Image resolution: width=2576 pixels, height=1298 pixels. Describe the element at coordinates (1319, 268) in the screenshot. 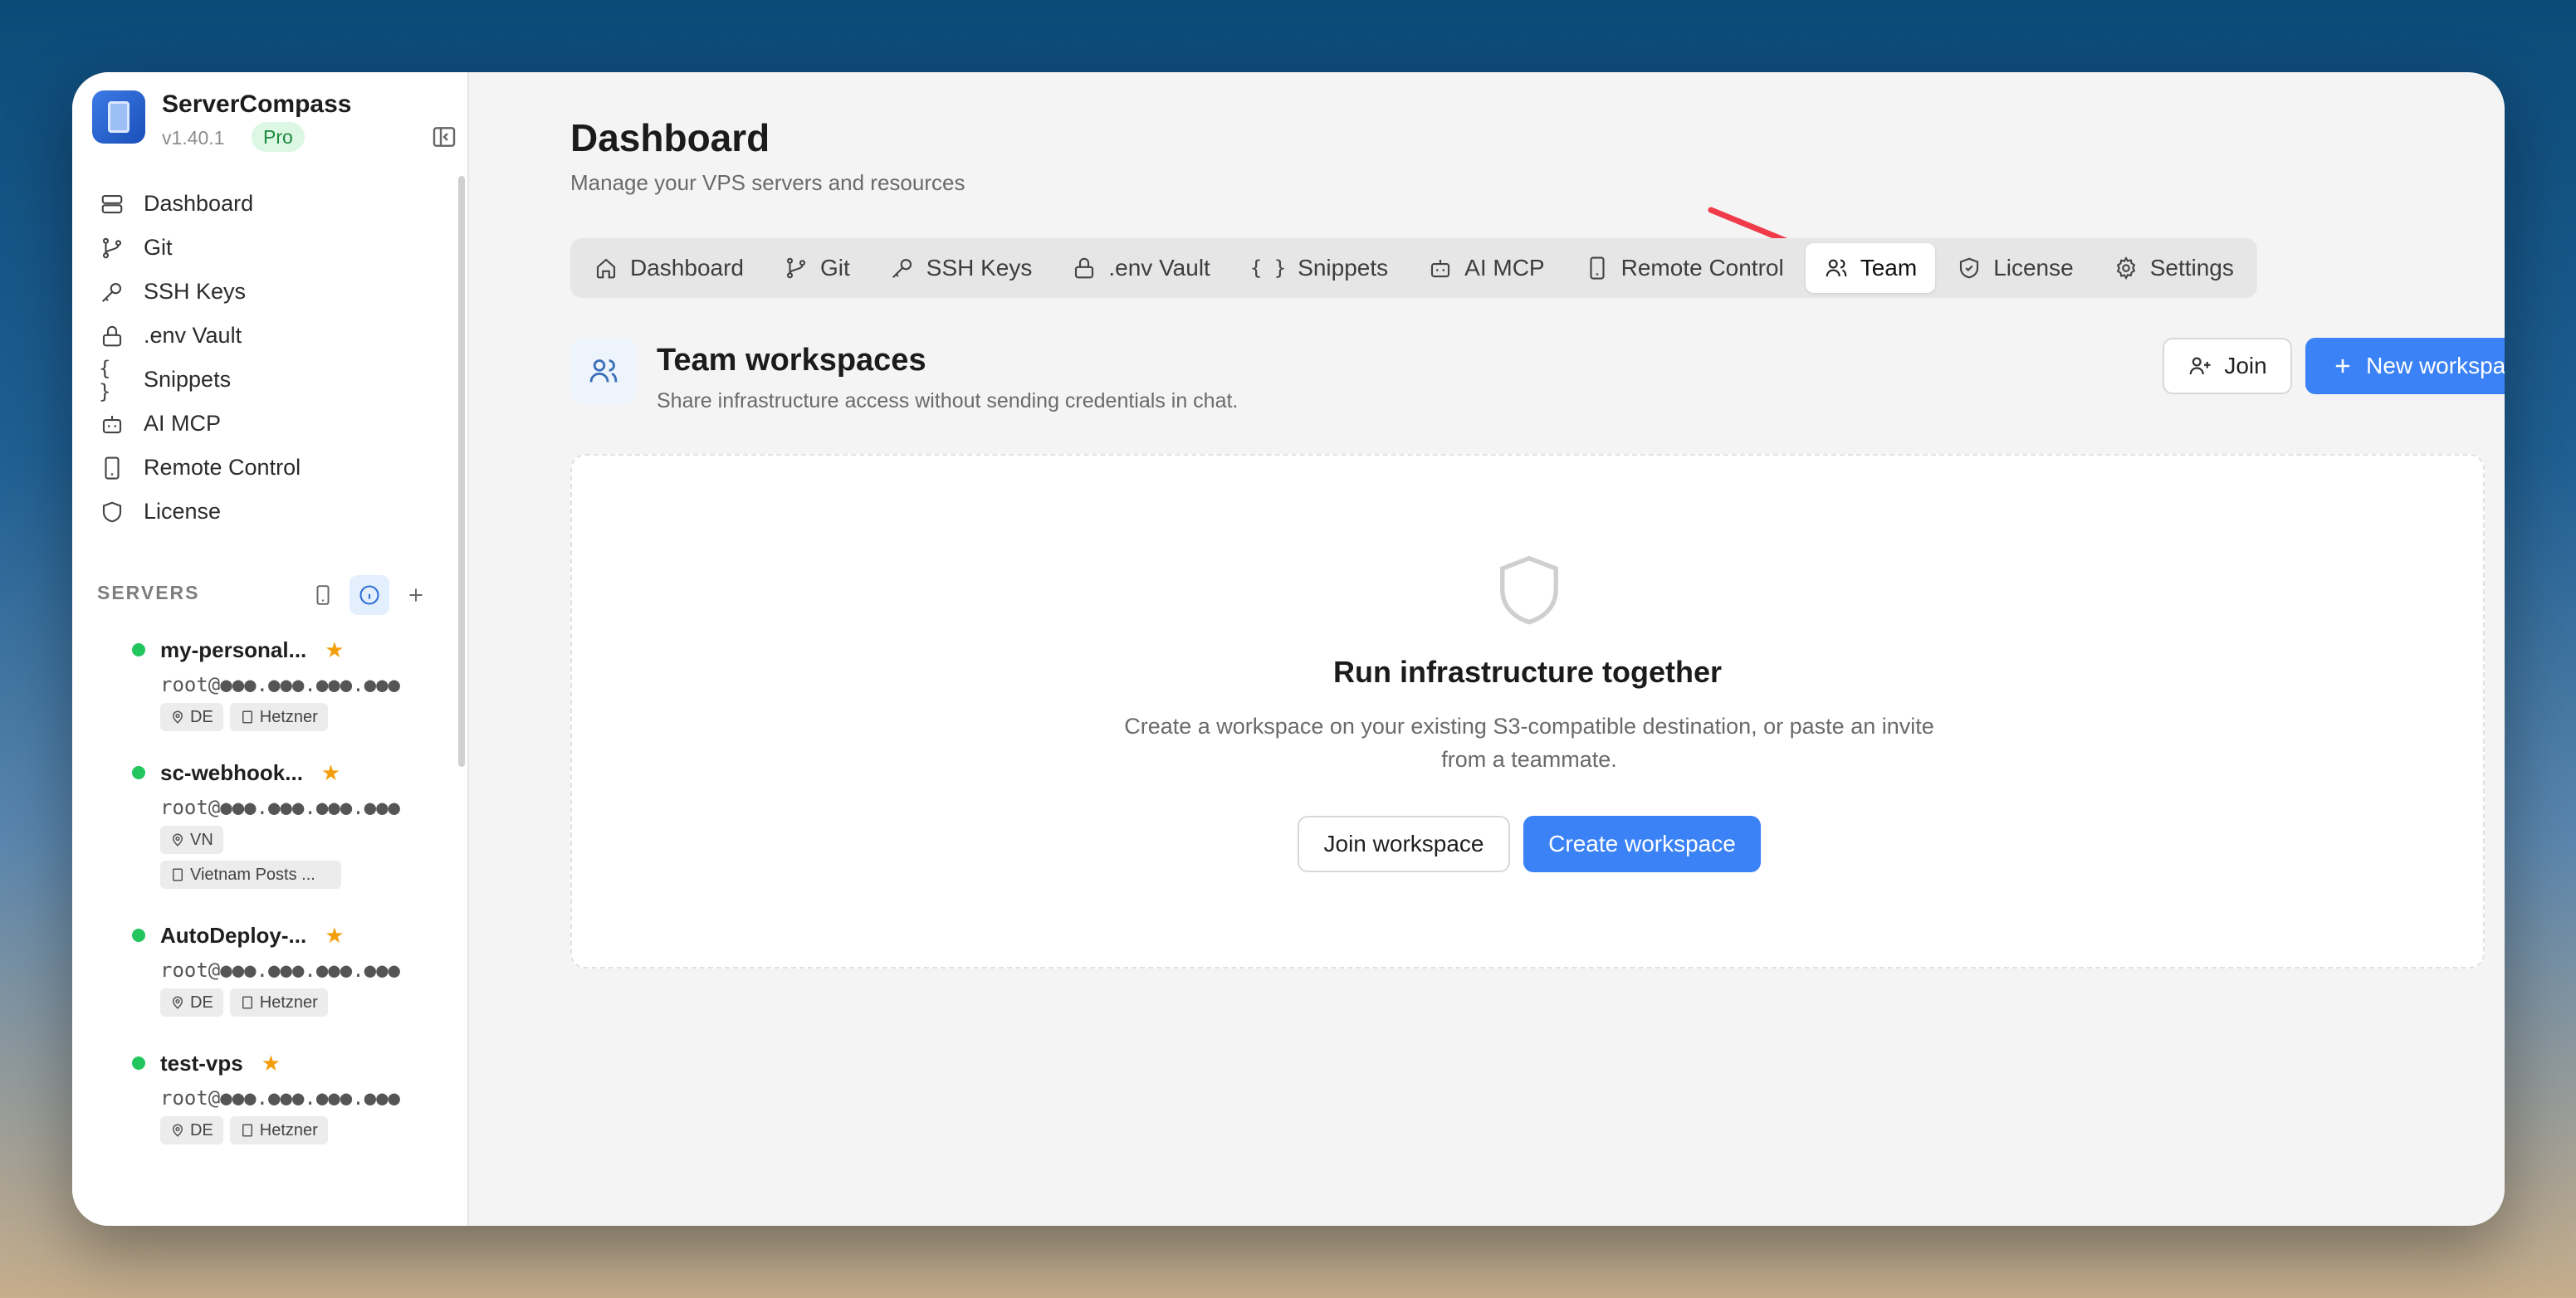

I see `tab-snippets: { } Snippets` at that location.